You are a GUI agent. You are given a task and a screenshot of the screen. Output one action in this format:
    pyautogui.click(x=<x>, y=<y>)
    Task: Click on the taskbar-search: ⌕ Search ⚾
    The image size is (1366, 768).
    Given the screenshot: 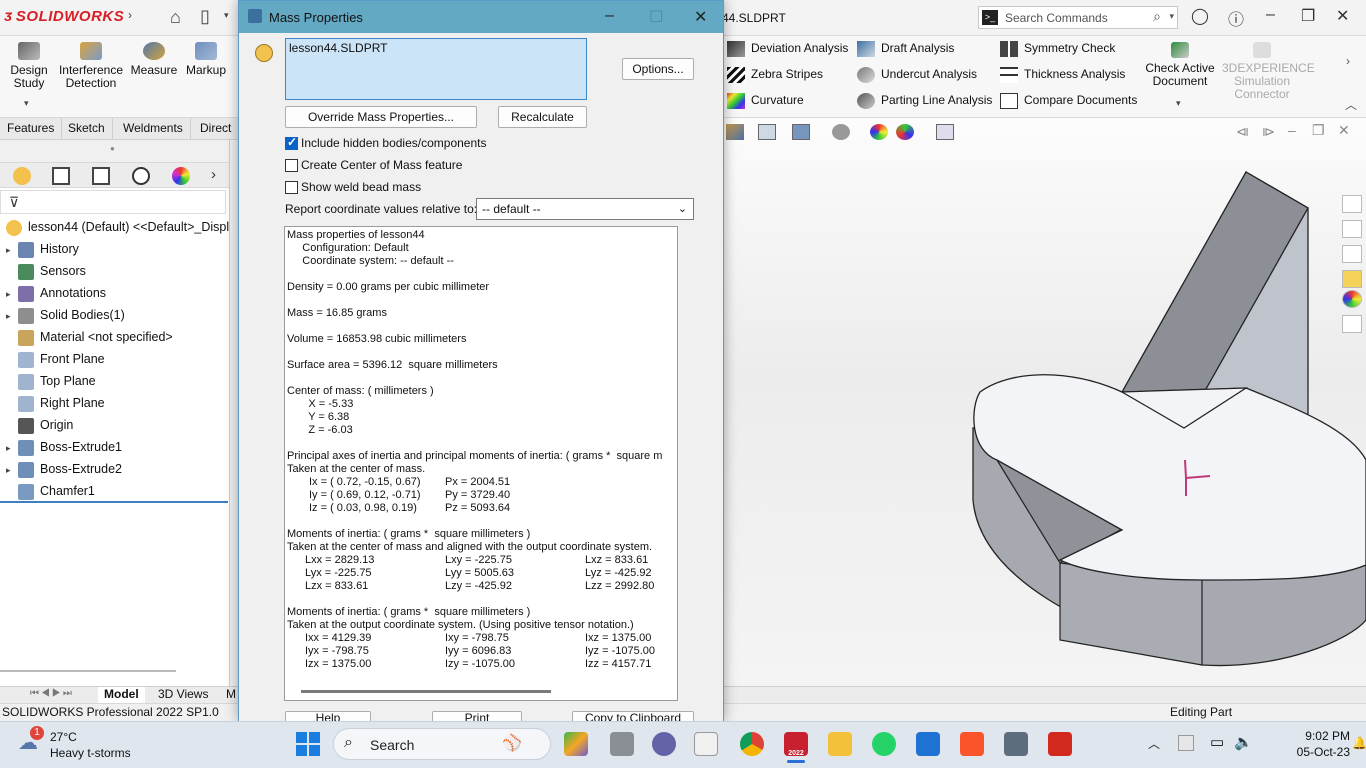 What is the action you would take?
    pyautogui.click(x=442, y=744)
    